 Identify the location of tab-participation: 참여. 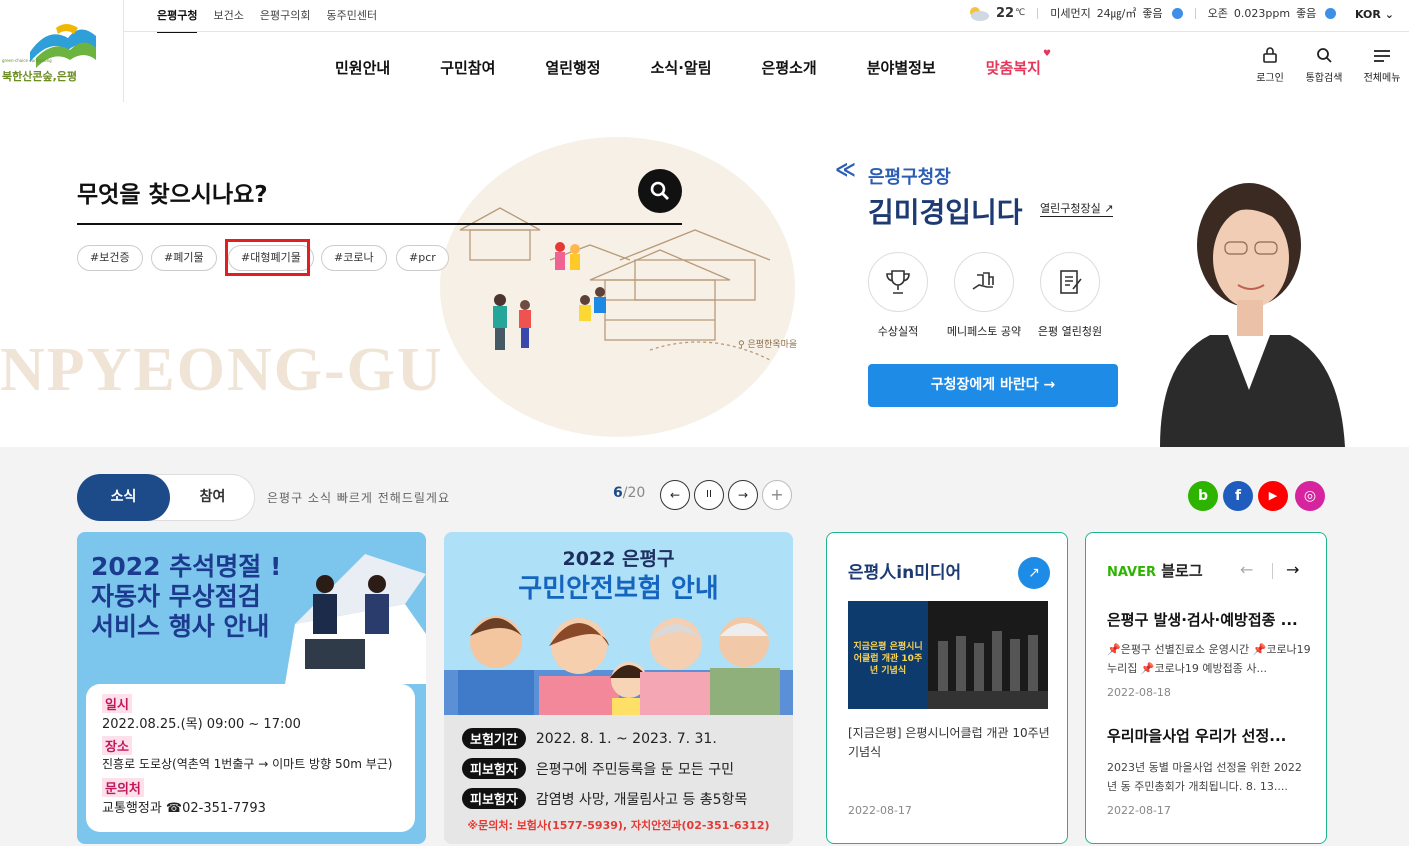
(212, 497).